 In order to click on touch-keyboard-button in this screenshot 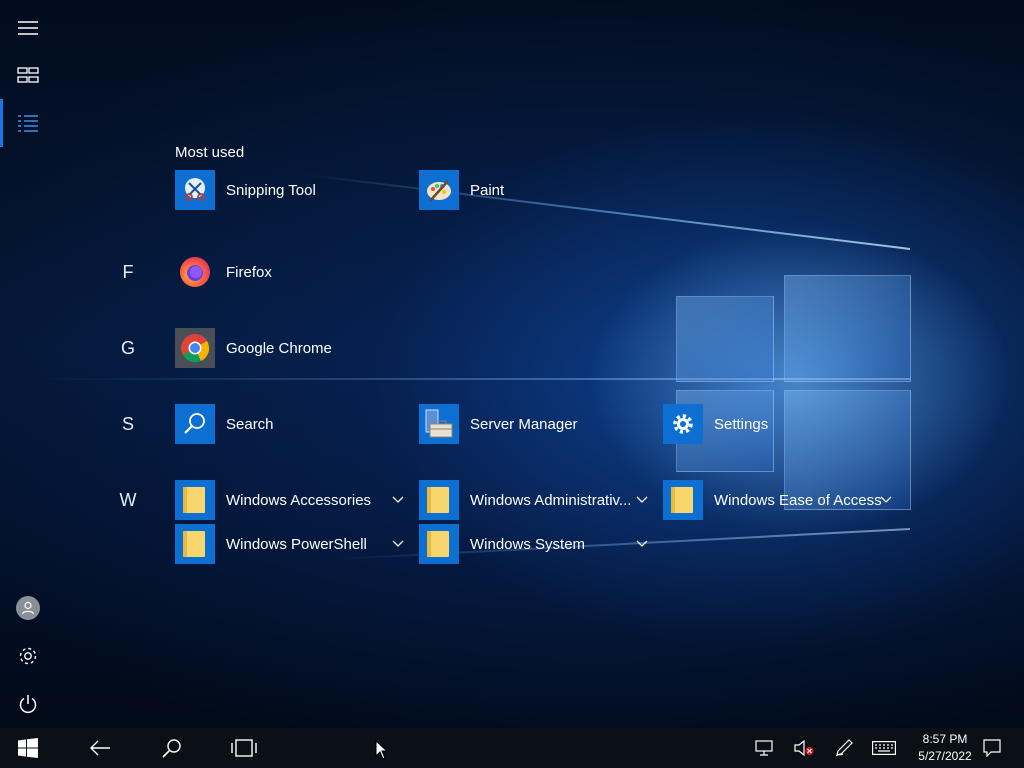, I will do `click(884, 748)`.